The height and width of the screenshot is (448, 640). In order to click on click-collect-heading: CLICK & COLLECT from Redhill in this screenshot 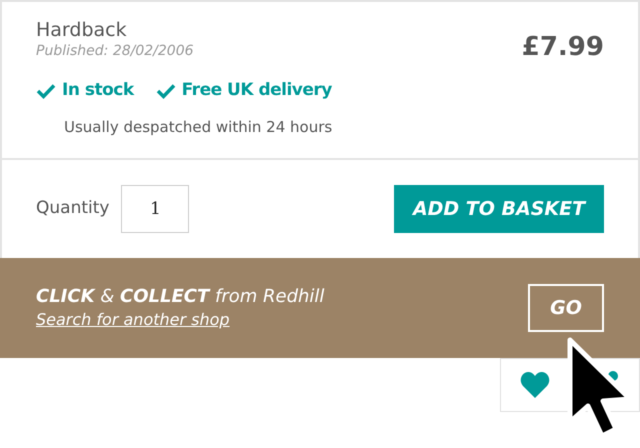, I will do `click(180, 297)`.